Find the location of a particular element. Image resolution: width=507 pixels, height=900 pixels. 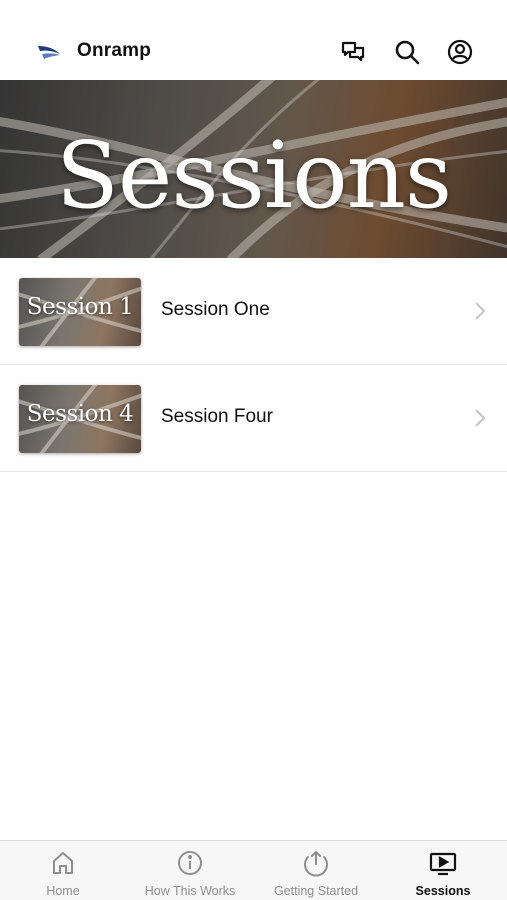

upload-icon is located at coordinates (316, 863).